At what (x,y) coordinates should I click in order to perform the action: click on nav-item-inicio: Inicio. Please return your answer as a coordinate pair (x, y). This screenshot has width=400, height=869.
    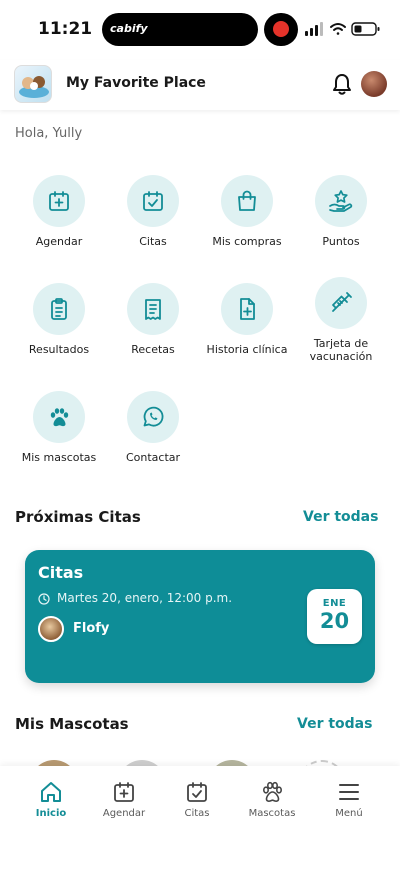
    Looking at the image, I should click on (51, 799).